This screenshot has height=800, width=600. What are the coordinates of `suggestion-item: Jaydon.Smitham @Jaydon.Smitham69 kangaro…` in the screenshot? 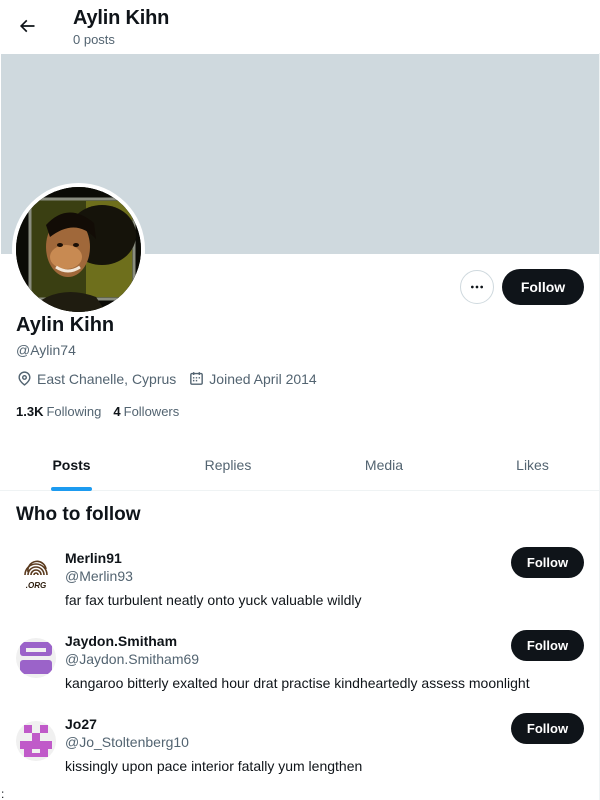 It's located at (300, 671).